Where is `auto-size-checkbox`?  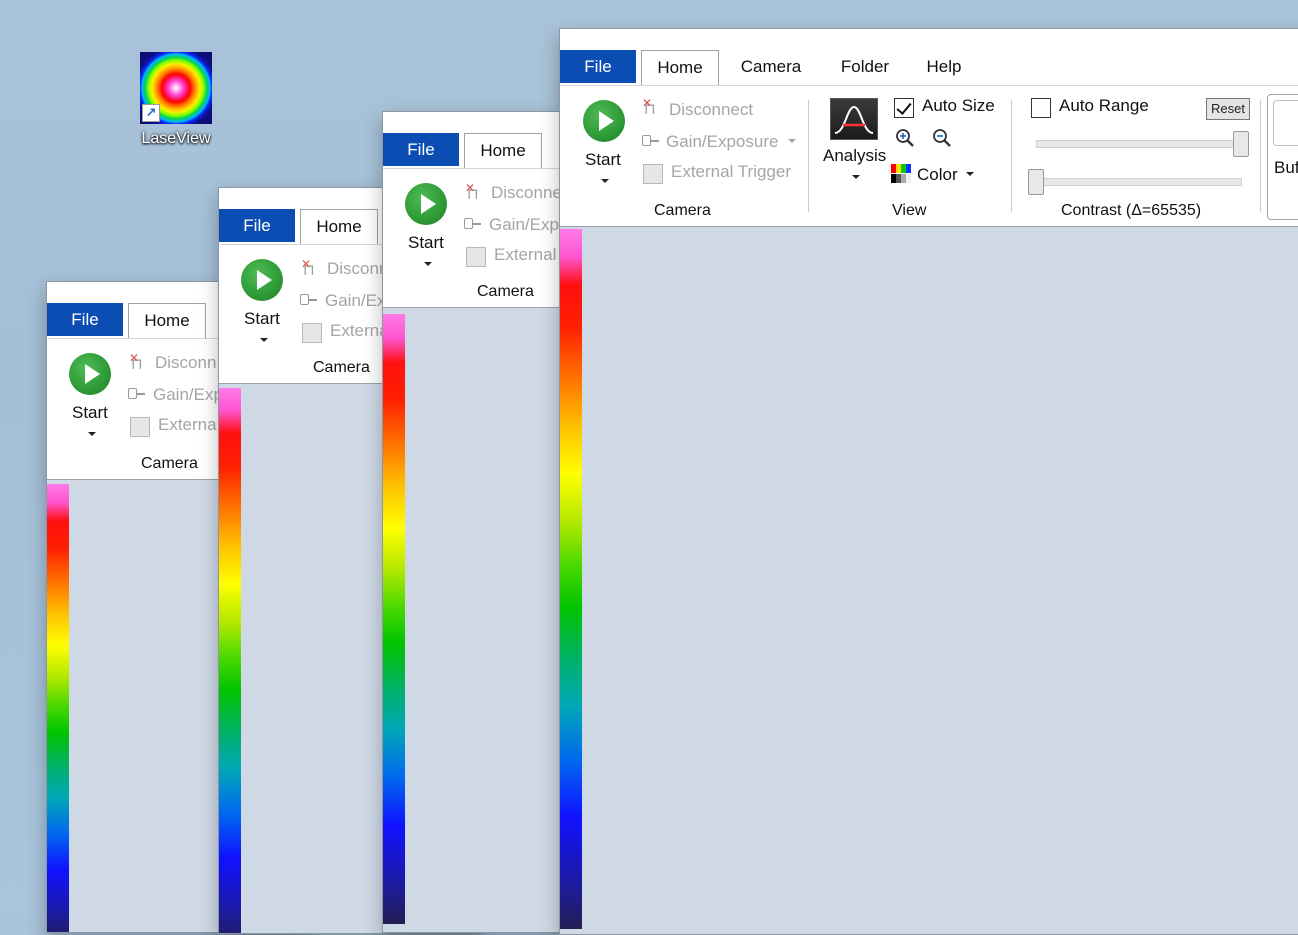 auto-size-checkbox is located at coordinates (904, 108).